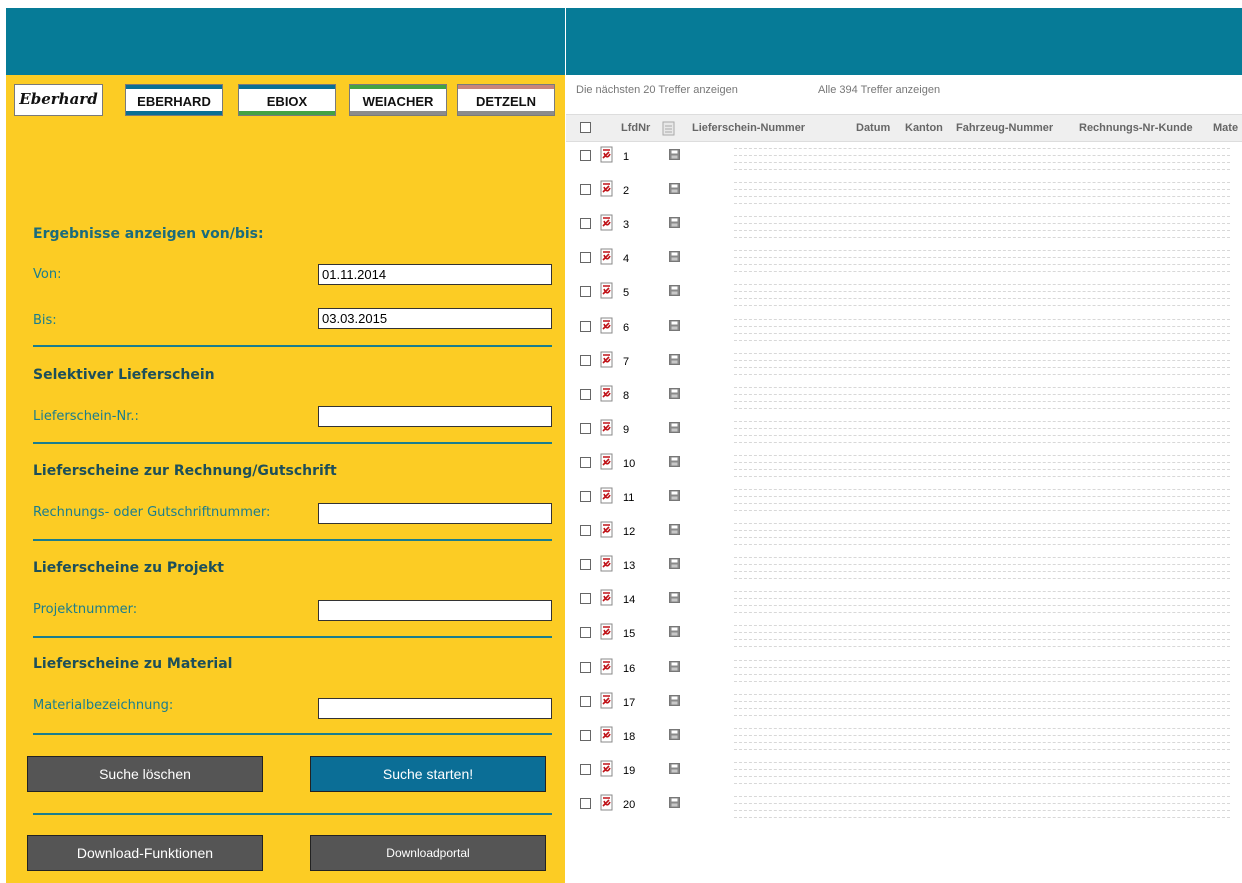  I want to click on table-row: 6, so click(904, 328).